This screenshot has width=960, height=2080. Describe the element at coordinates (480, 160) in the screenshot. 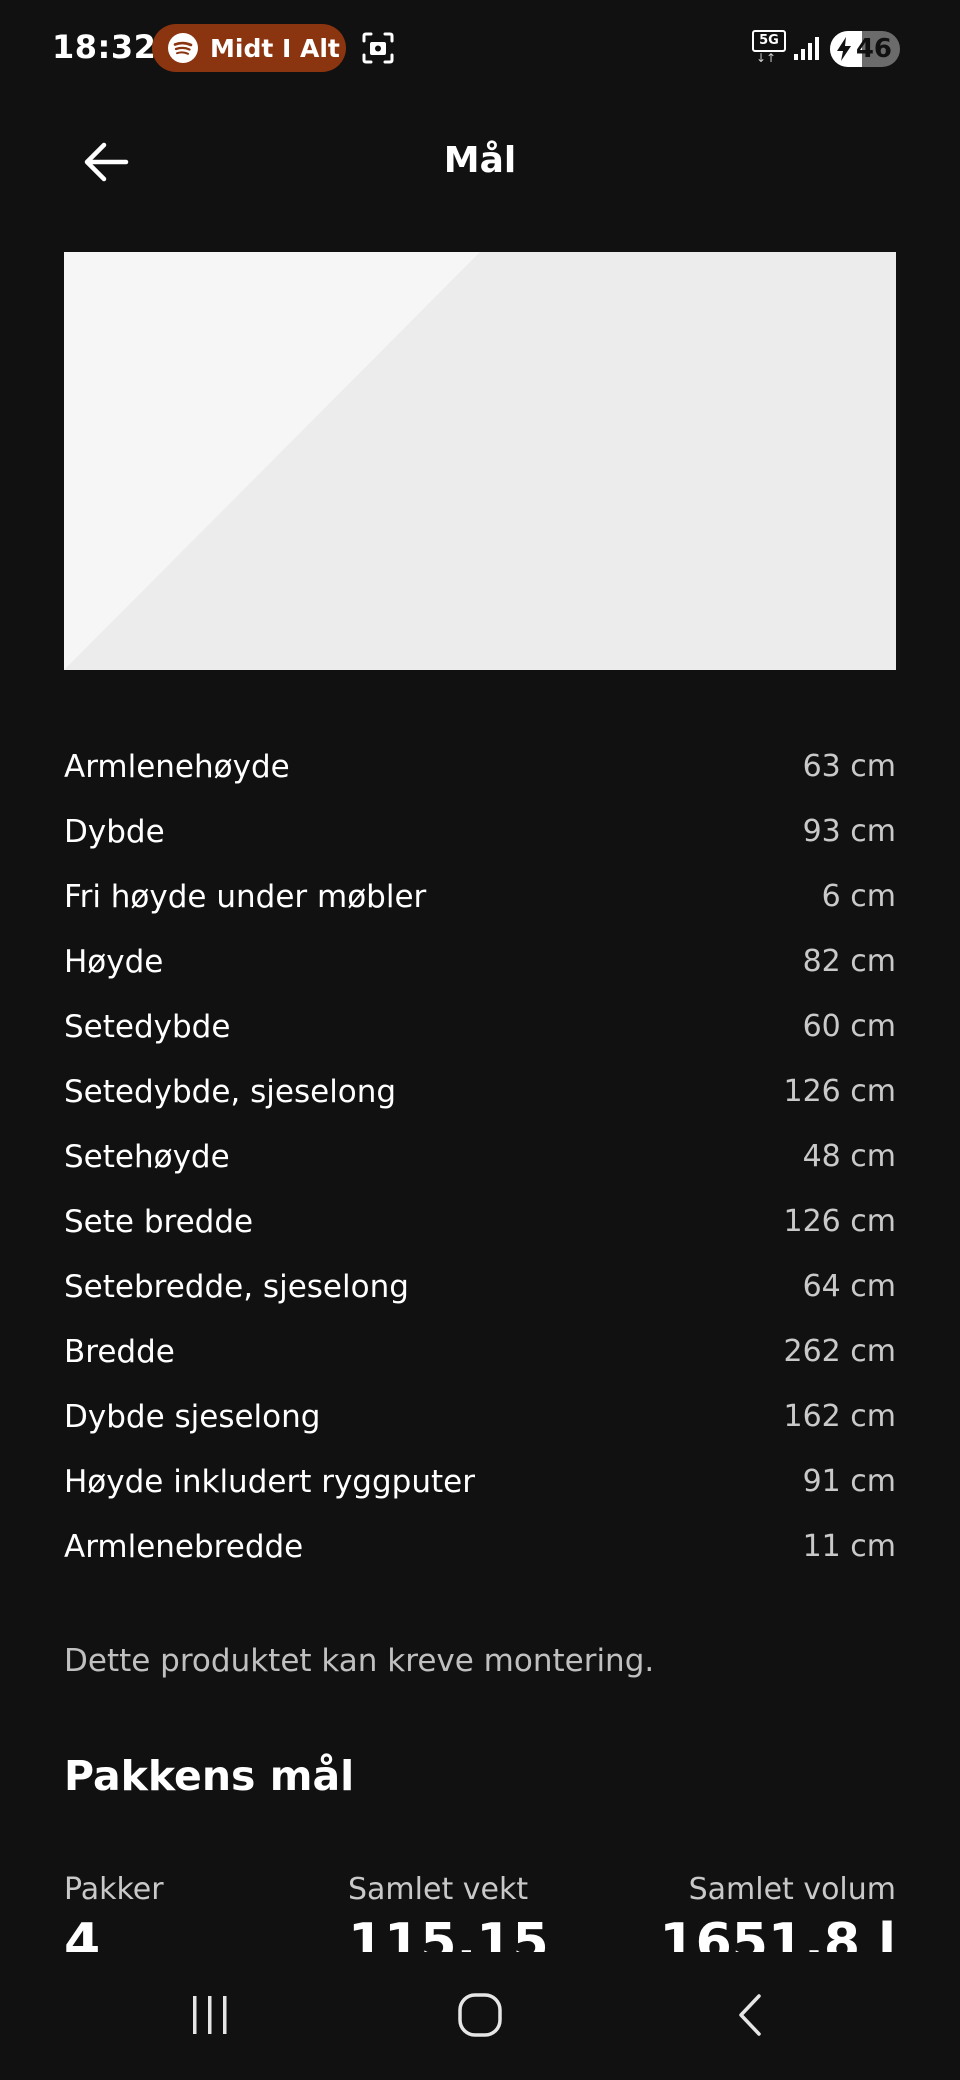

I see `page-title: Mål` at that location.